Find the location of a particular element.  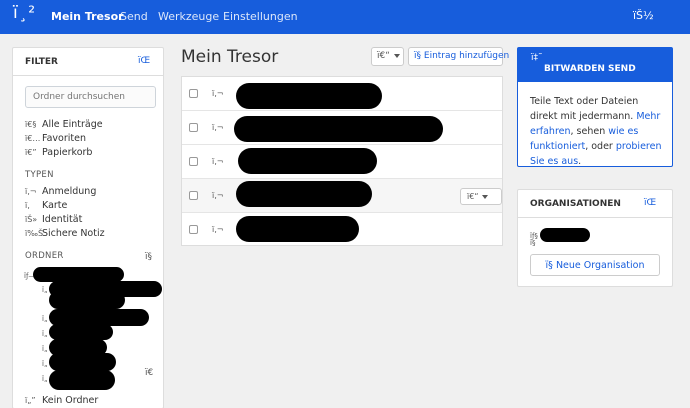

type-secure-note: ï‰ŠSichere Notiz is located at coordinates (65, 233).